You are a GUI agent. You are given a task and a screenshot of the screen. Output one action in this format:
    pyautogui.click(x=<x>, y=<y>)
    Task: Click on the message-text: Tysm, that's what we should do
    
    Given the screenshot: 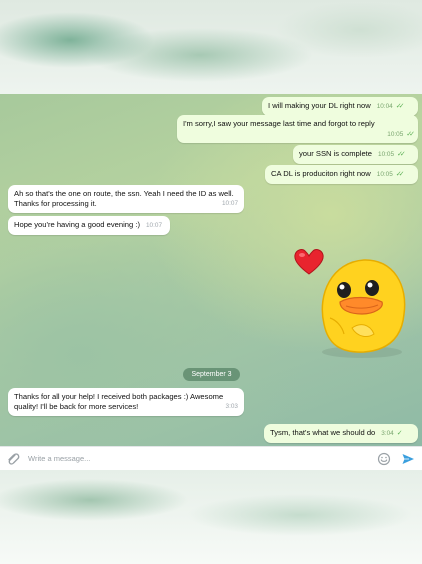 What is the action you would take?
    pyautogui.click(x=323, y=432)
    